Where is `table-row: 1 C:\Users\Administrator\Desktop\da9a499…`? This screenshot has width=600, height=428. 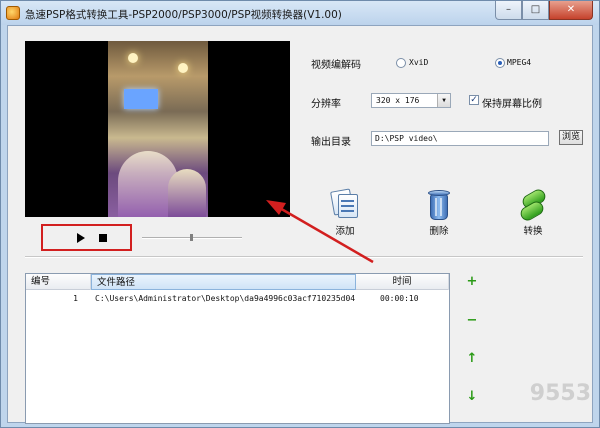 table-row: 1 C:\Users\Administrator\Desktop\da9a499… is located at coordinates (237, 299).